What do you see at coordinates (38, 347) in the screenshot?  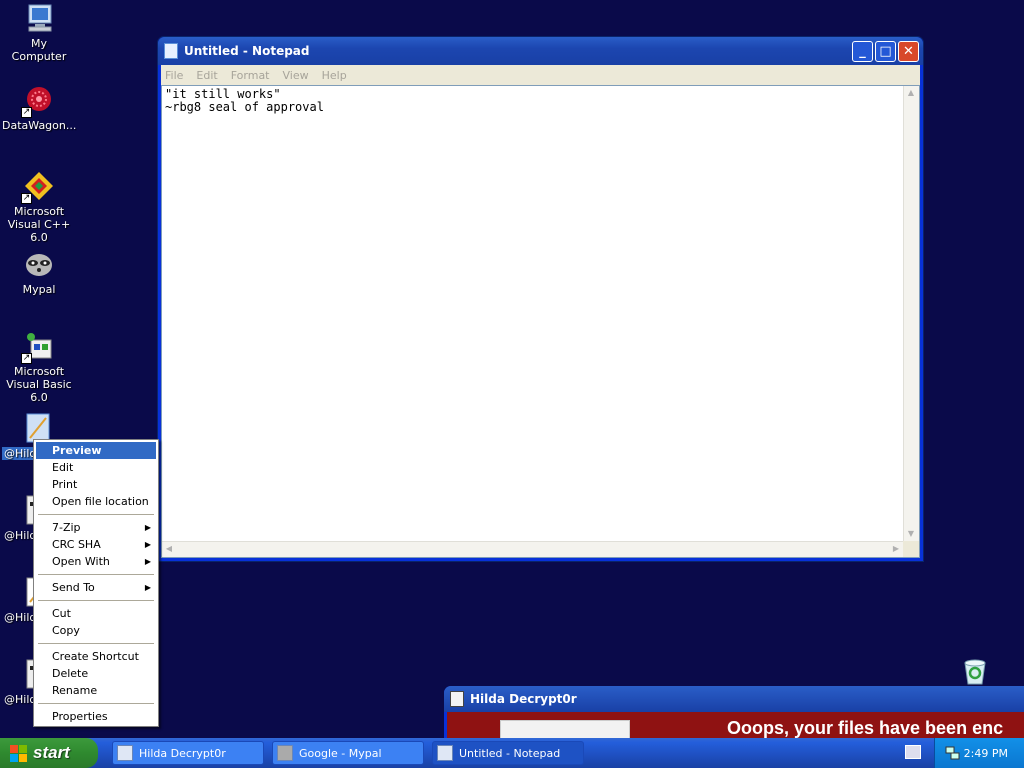 I see `visual-basic-icon: ↗` at bounding box center [38, 347].